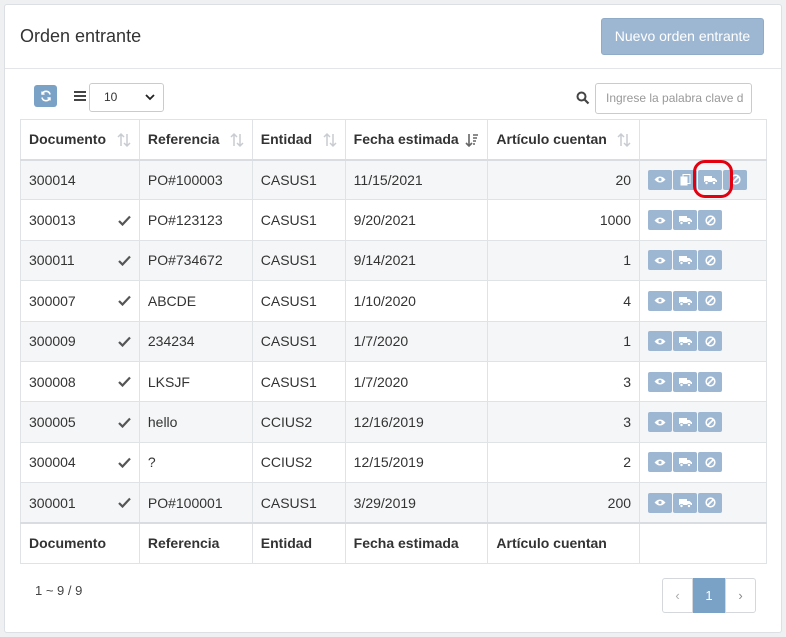  I want to click on column-label: Referencia, so click(183, 139).